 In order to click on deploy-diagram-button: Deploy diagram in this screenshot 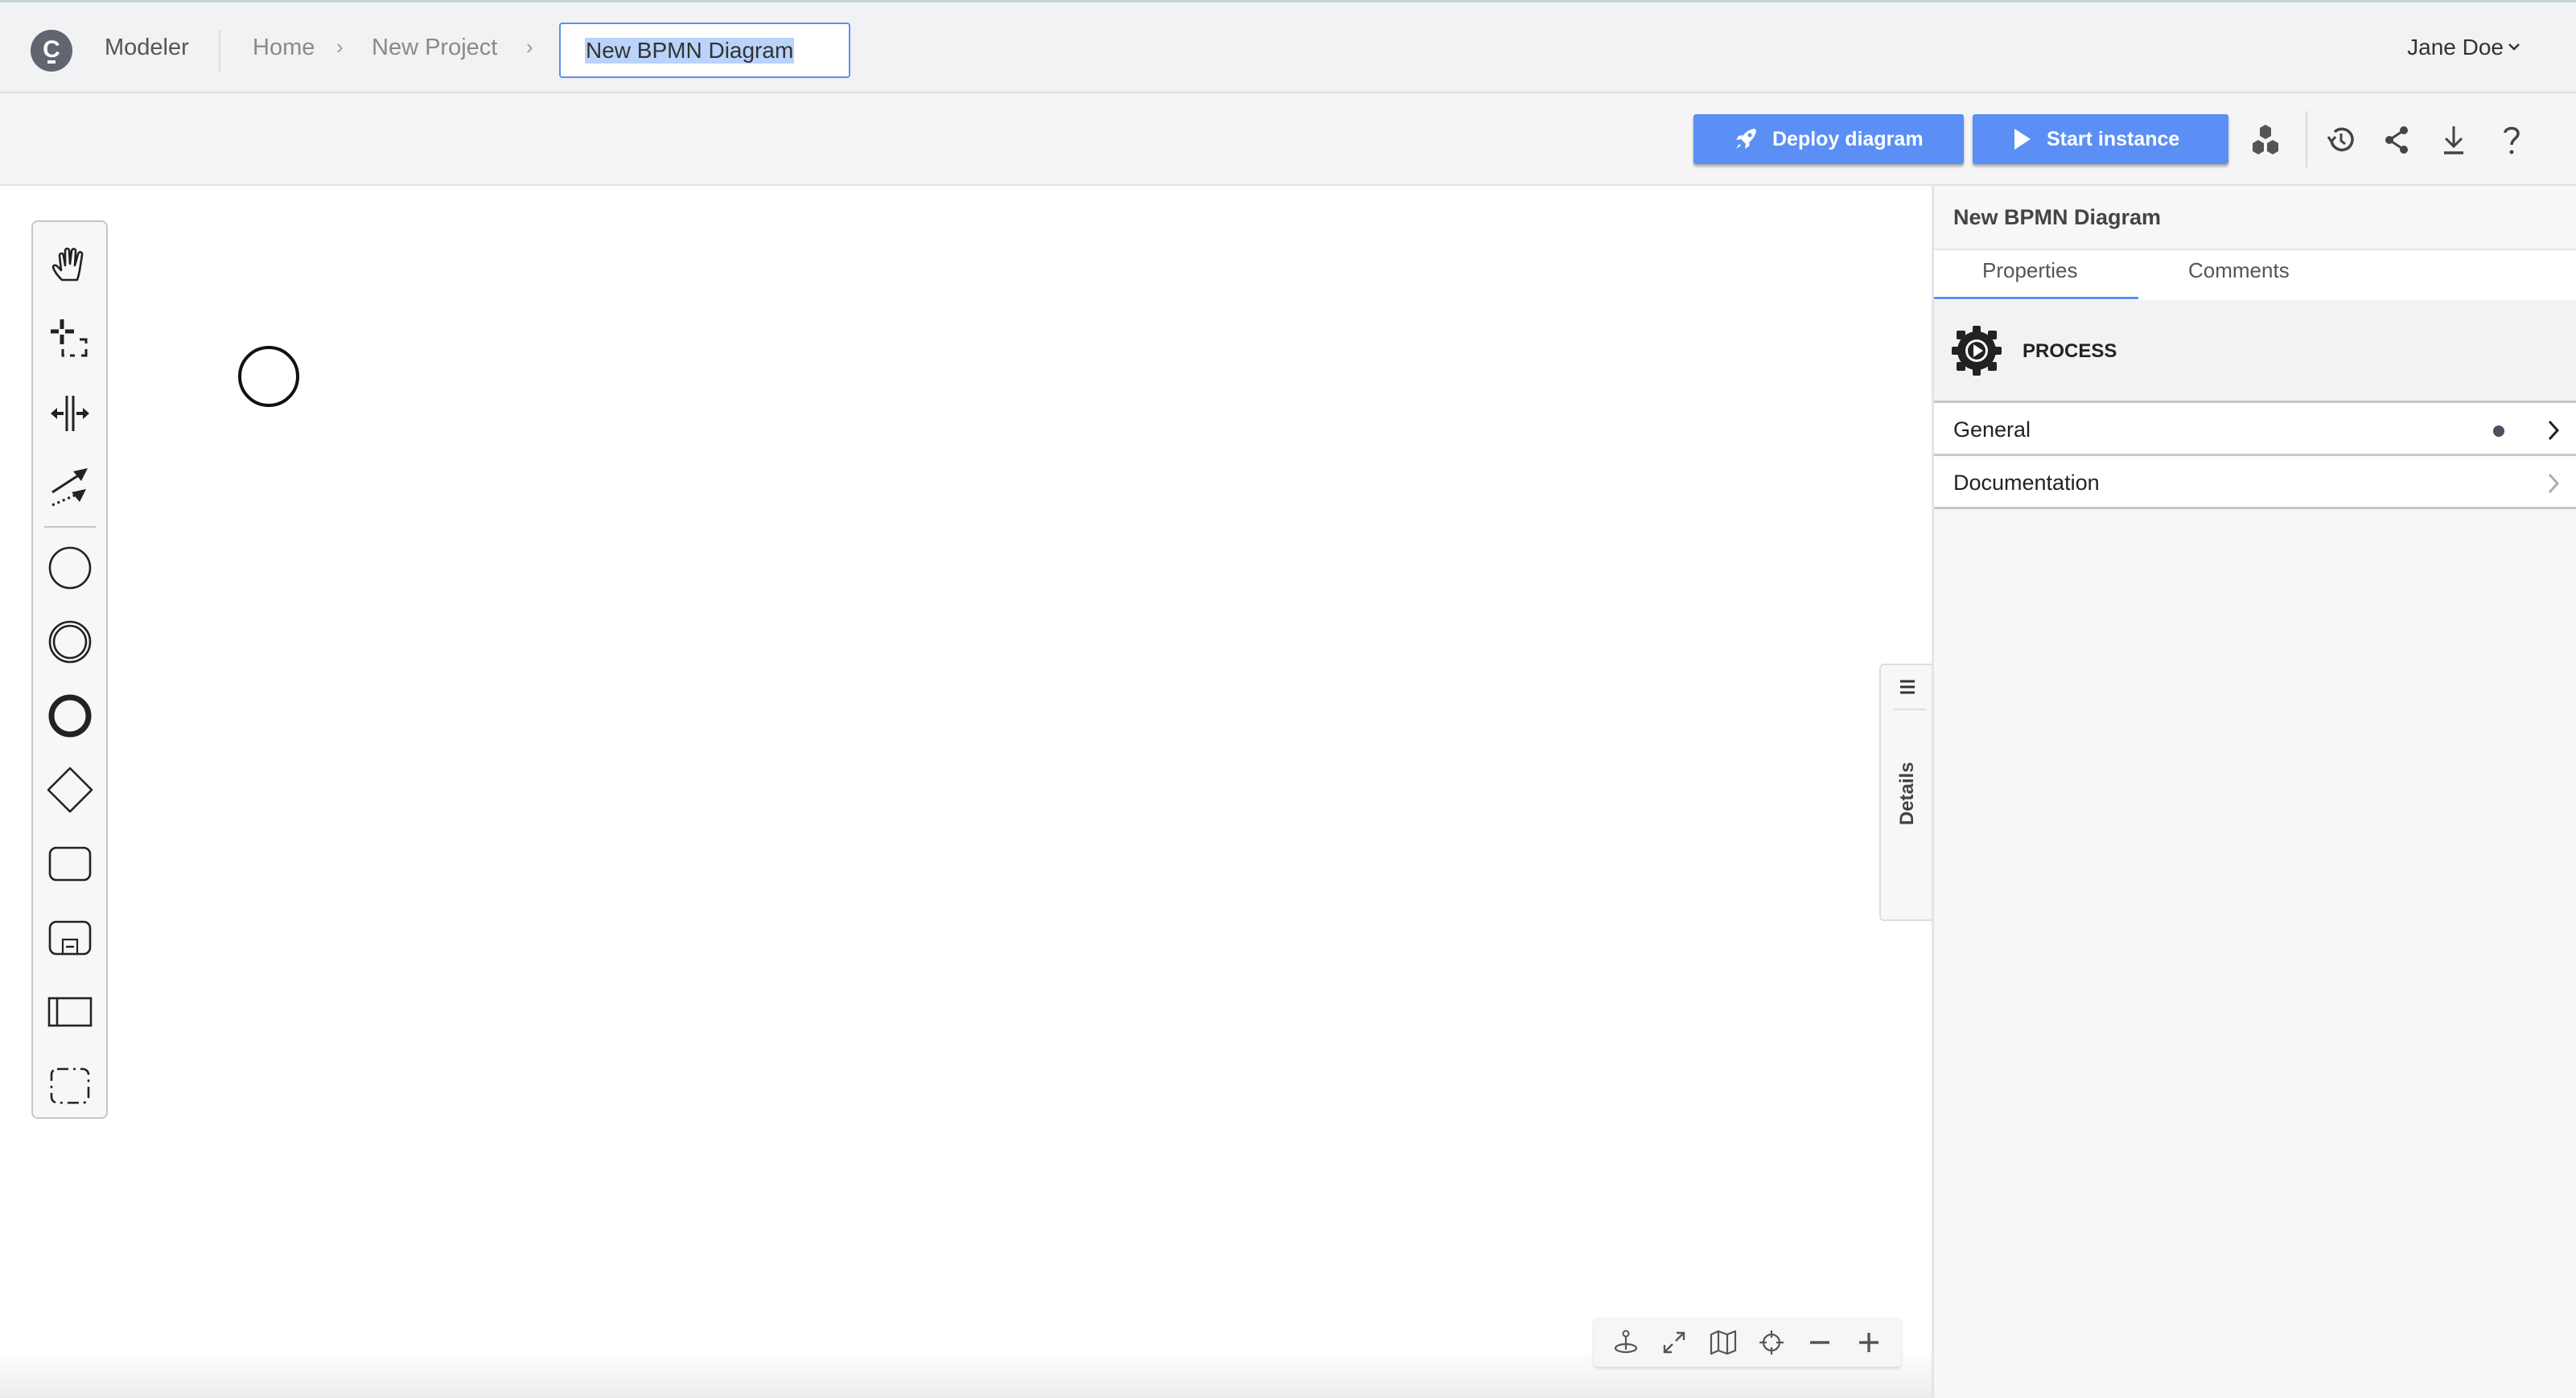, I will do `click(1828, 139)`.